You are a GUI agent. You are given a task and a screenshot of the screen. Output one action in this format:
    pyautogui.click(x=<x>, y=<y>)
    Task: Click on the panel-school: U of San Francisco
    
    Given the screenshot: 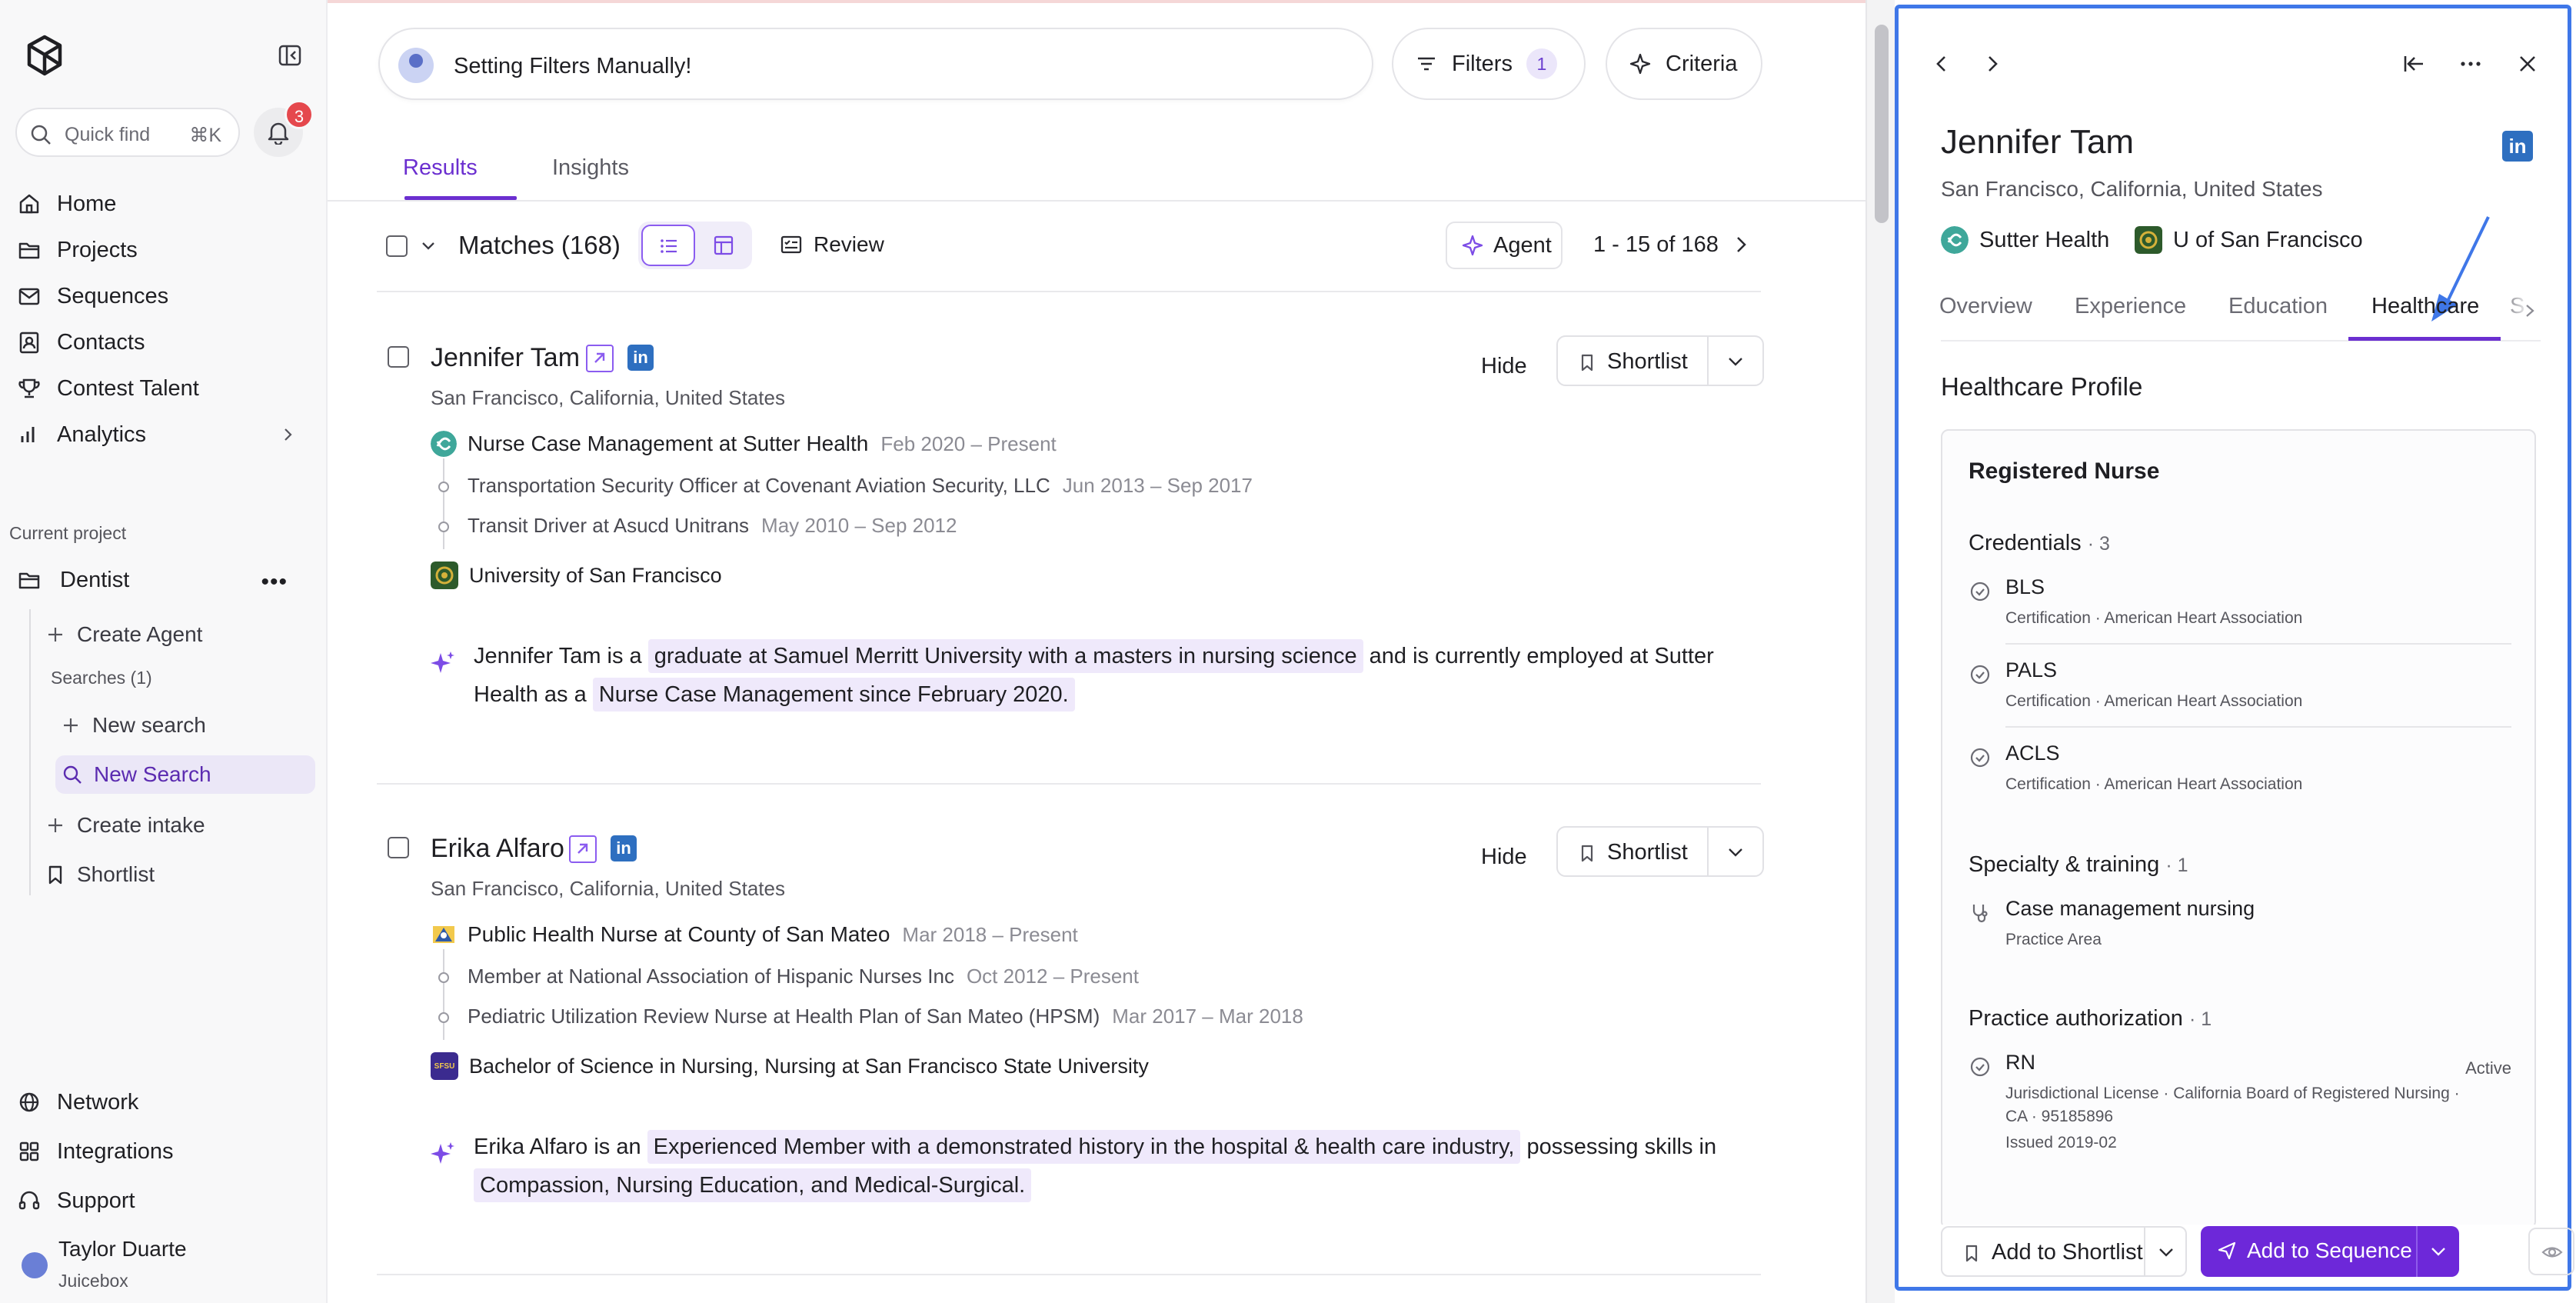 What is the action you would take?
    pyautogui.click(x=2249, y=240)
    